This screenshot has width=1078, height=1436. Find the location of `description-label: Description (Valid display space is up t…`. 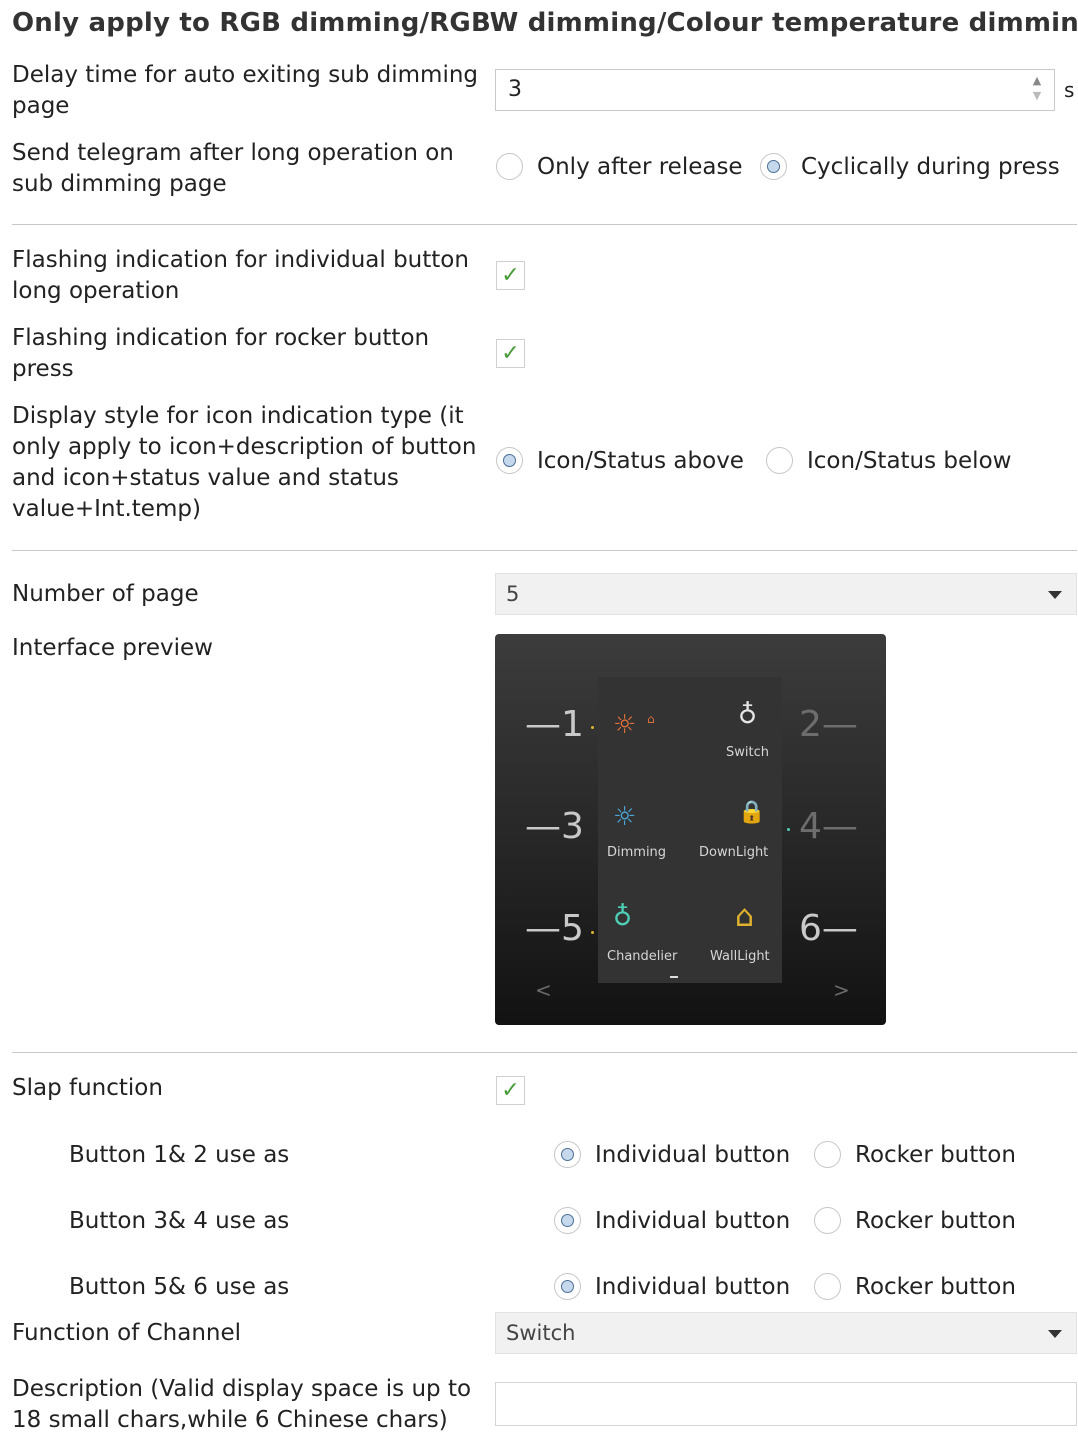

description-label: Description (Valid display space is up t… is located at coordinates (242, 1404).